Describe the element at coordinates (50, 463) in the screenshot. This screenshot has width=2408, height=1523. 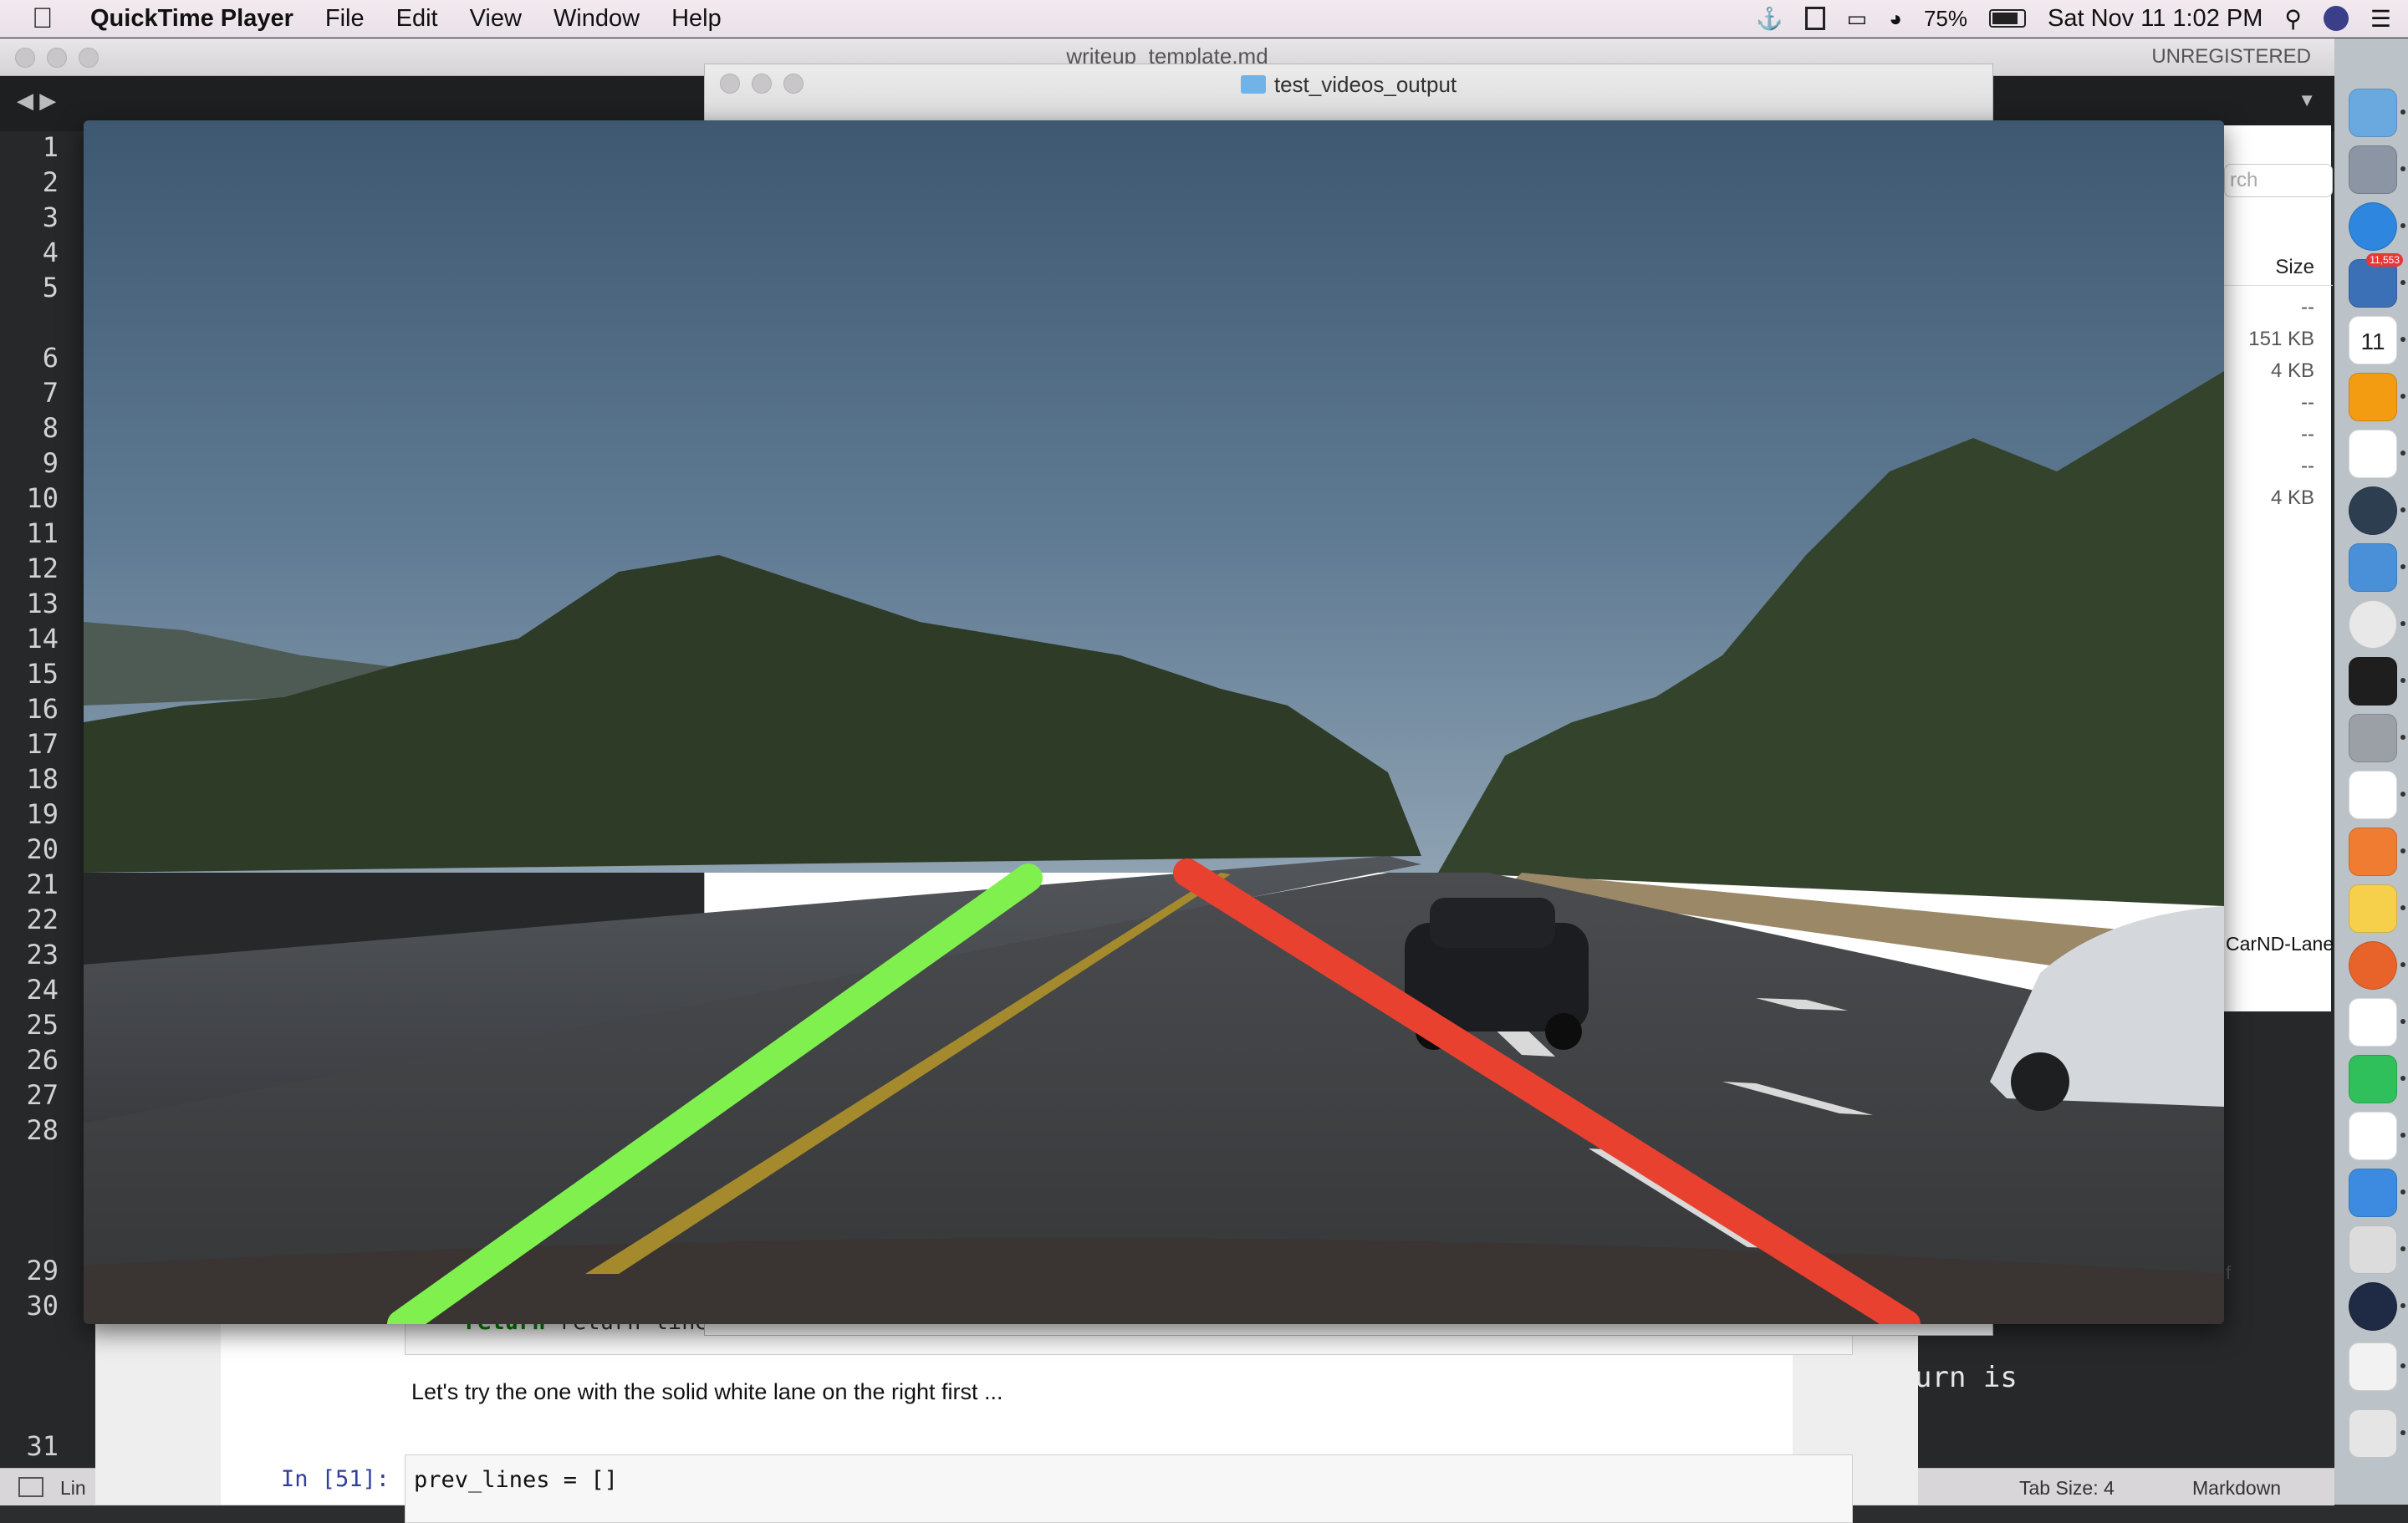
I see `line-number: 9` at that location.